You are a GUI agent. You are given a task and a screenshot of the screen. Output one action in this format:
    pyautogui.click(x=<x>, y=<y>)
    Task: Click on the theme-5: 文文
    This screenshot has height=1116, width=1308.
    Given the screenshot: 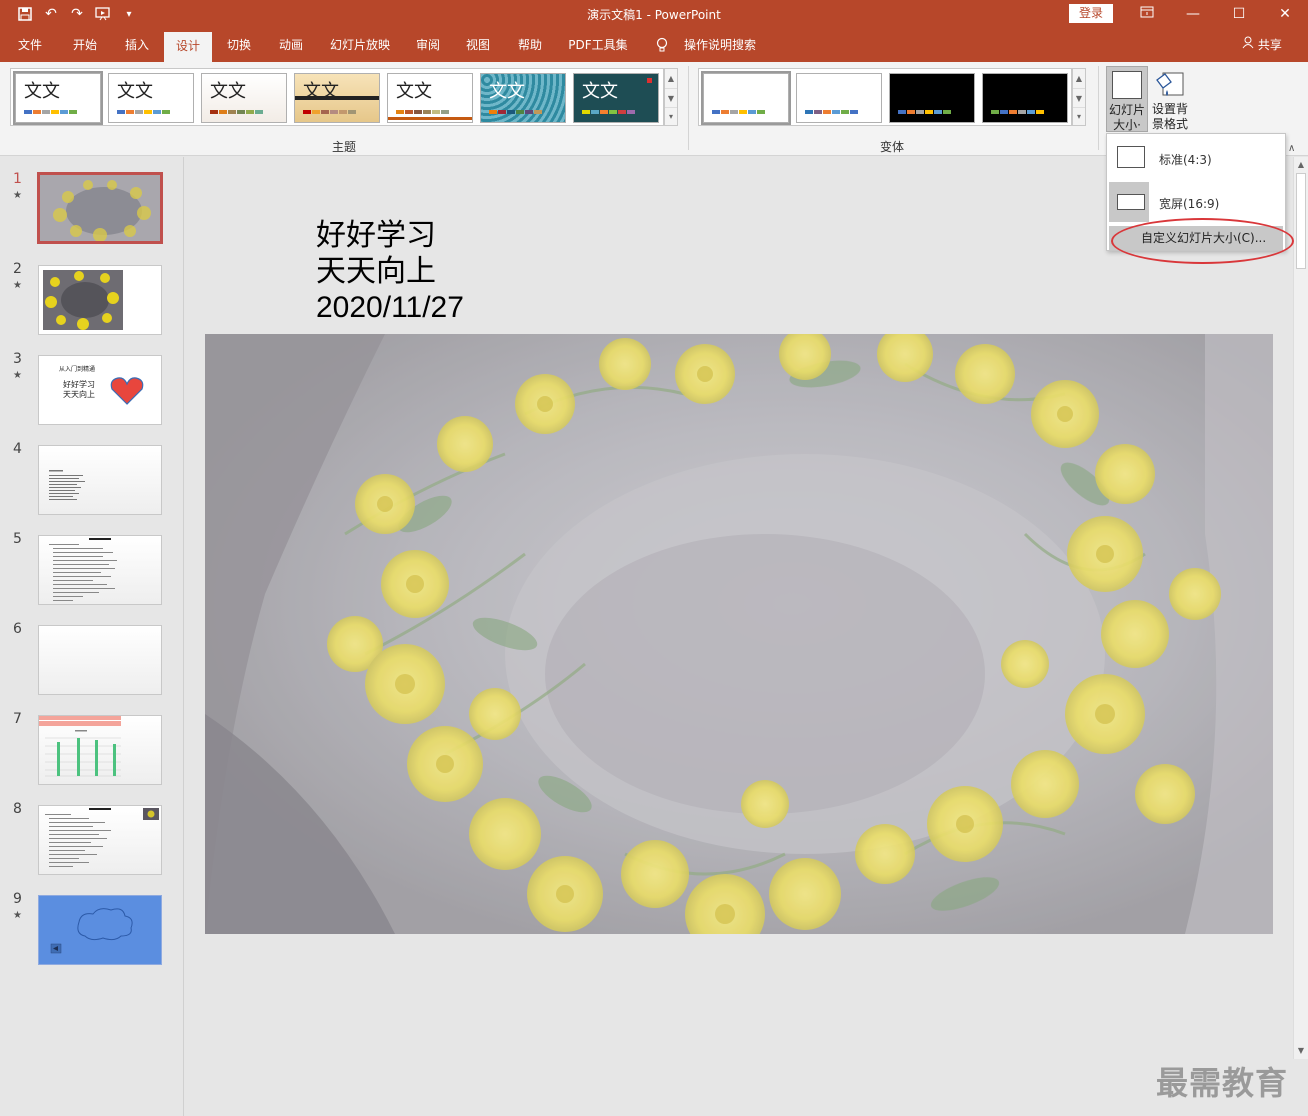 What is the action you would take?
    pyautogui.click(x=430, y=98)
    